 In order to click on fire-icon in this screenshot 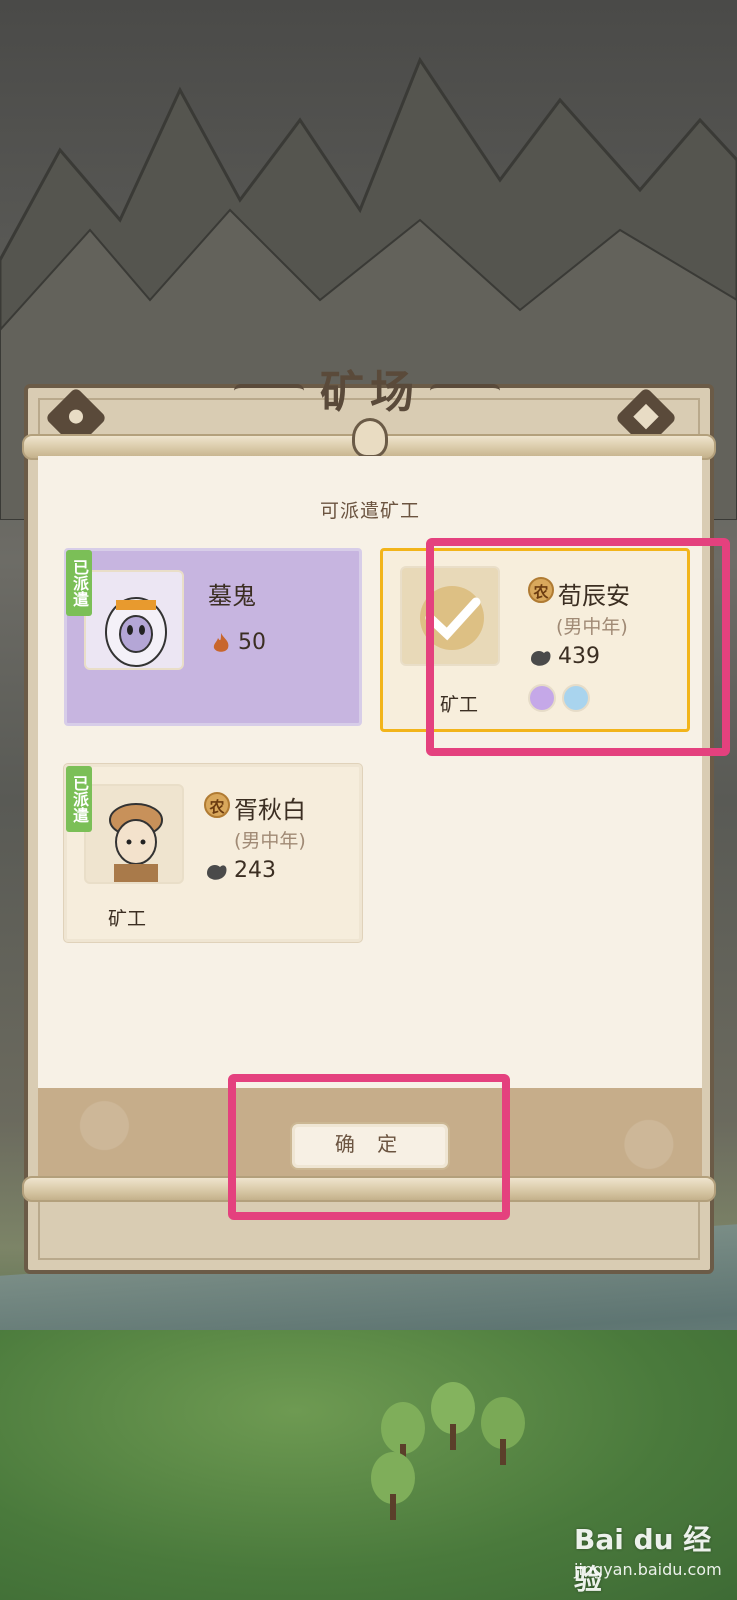, I will do `click(221, 642)`.